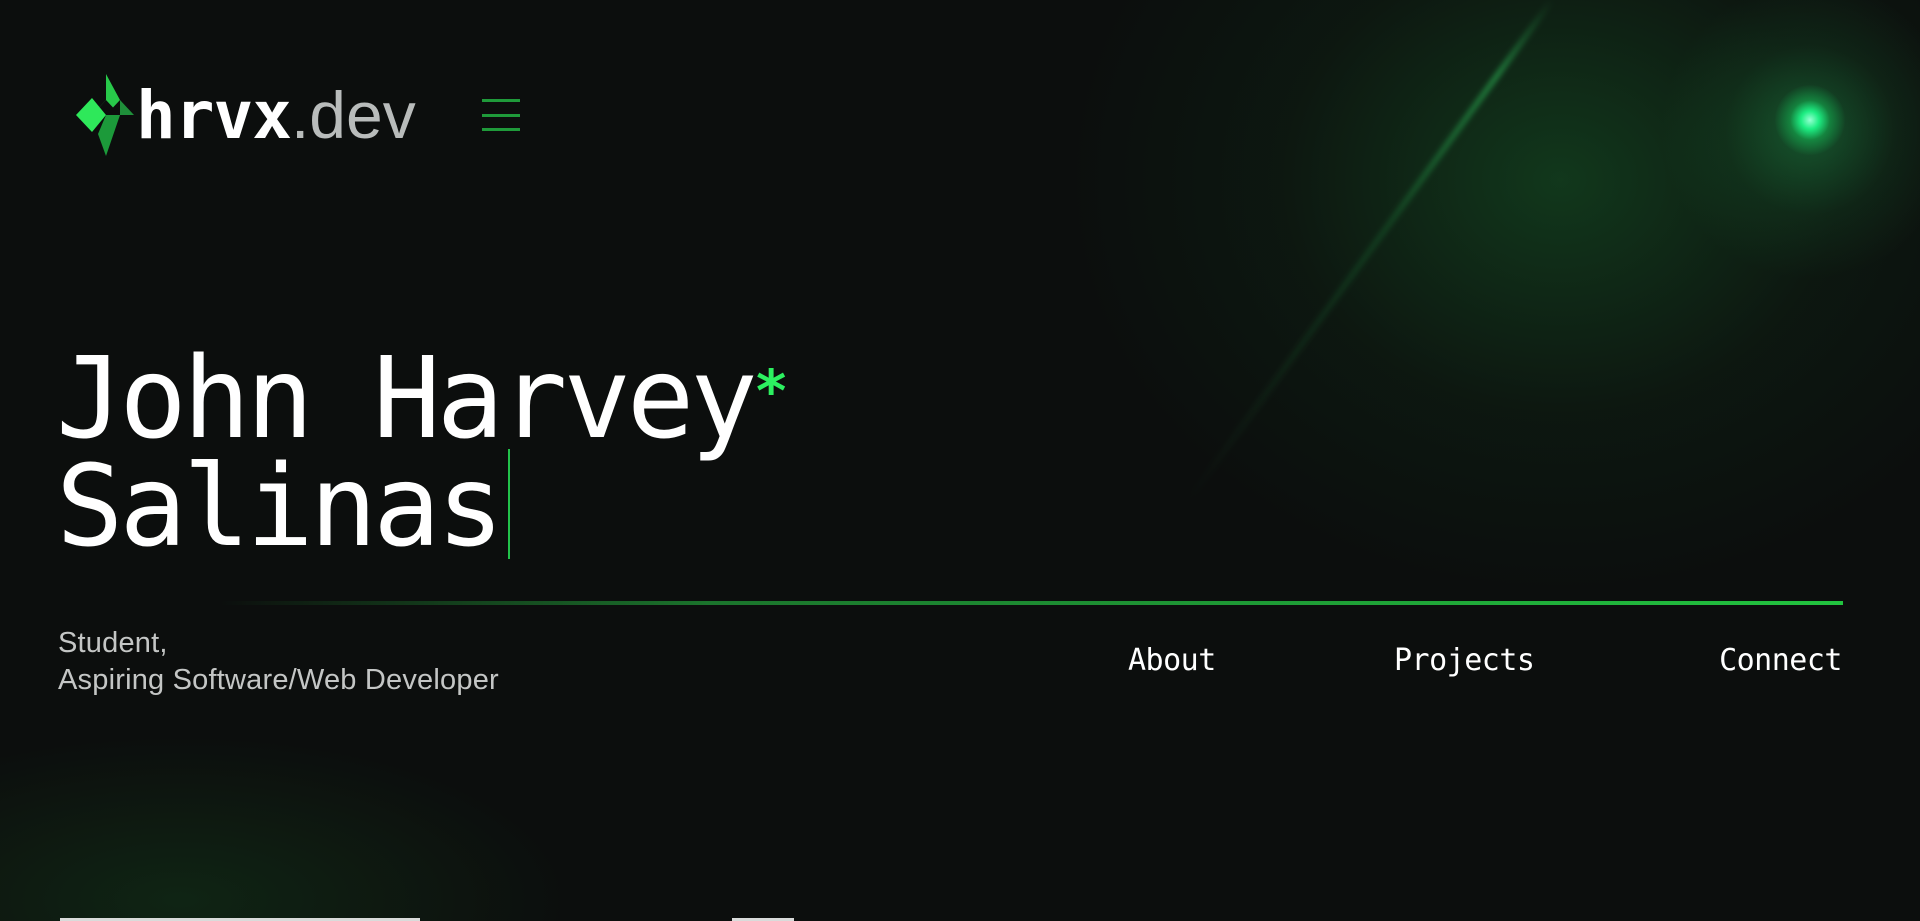  I want to click on site-header: hrvx .dev, so click(298, 115).